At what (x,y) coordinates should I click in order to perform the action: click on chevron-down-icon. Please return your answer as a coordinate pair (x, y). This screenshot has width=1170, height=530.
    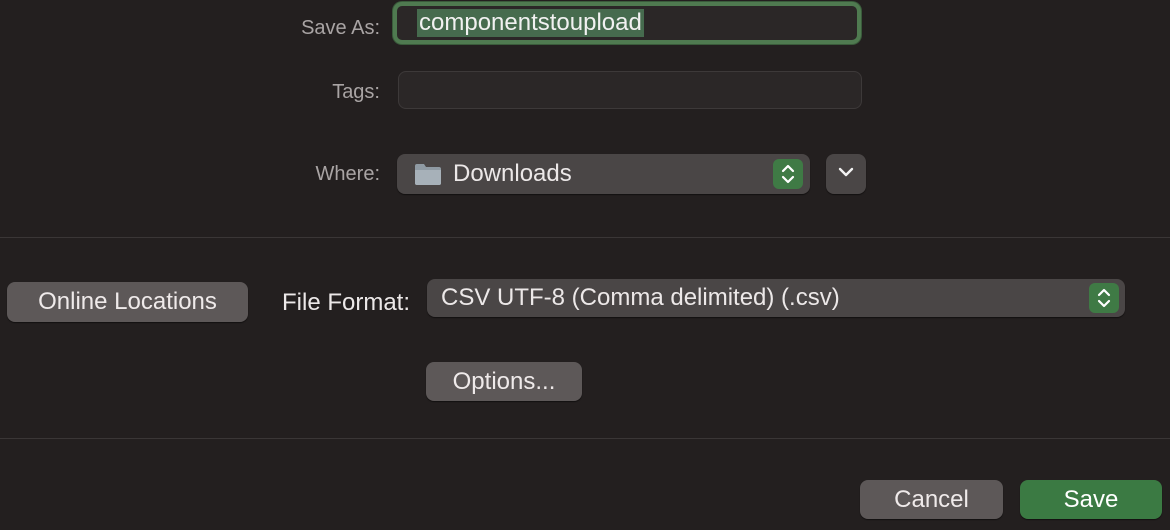
    Looking at the image, I should click on (846, 174).